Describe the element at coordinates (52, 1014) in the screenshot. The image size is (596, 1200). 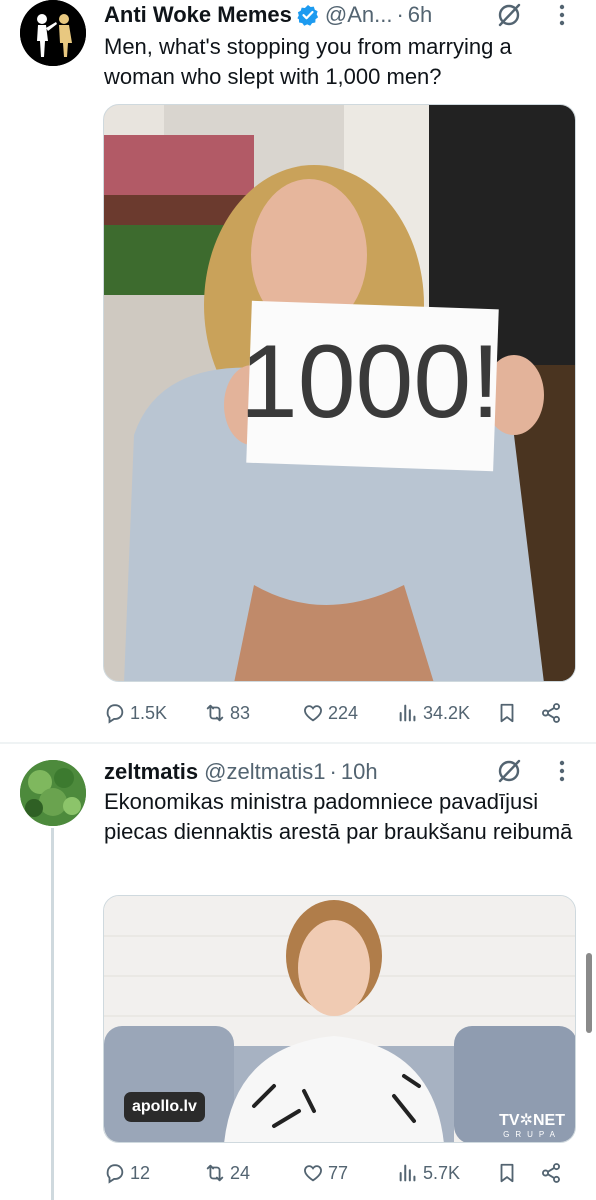
I see `thread-line` at that location.